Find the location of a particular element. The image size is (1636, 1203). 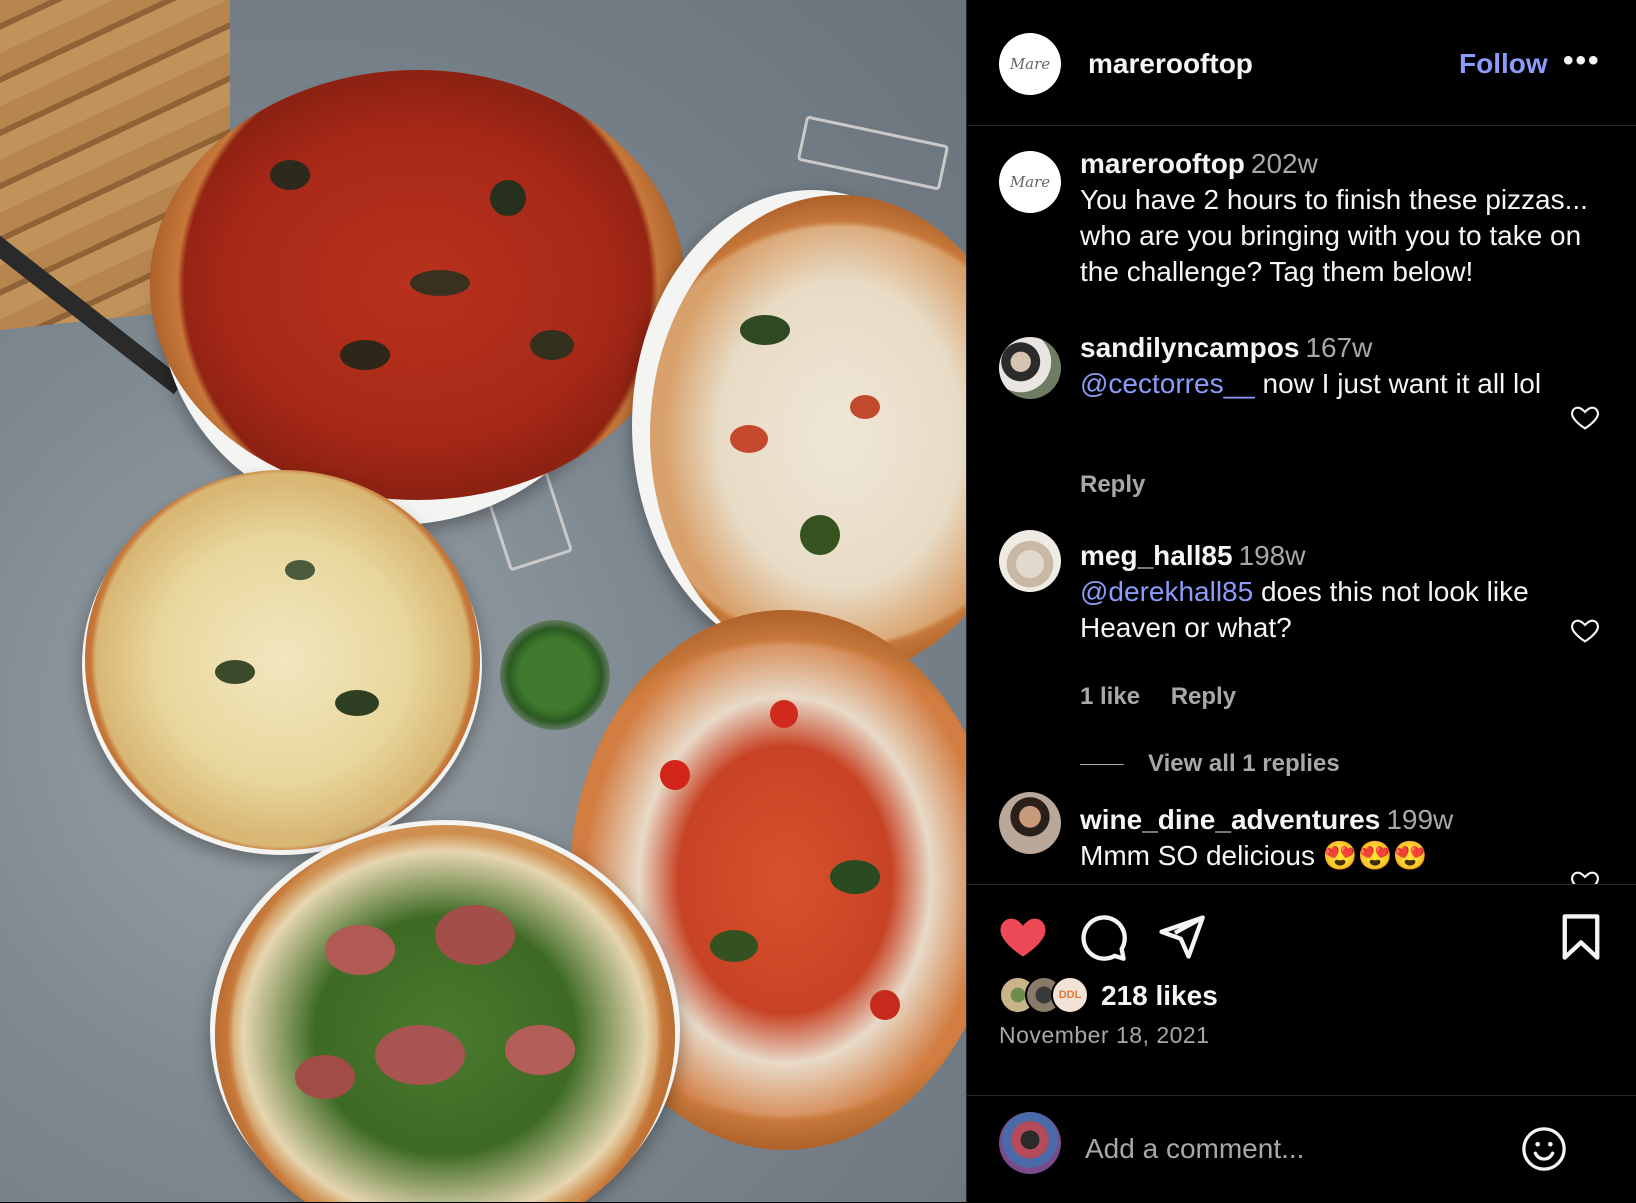

current-user-avatar is located at coordinates (1030, 1143).